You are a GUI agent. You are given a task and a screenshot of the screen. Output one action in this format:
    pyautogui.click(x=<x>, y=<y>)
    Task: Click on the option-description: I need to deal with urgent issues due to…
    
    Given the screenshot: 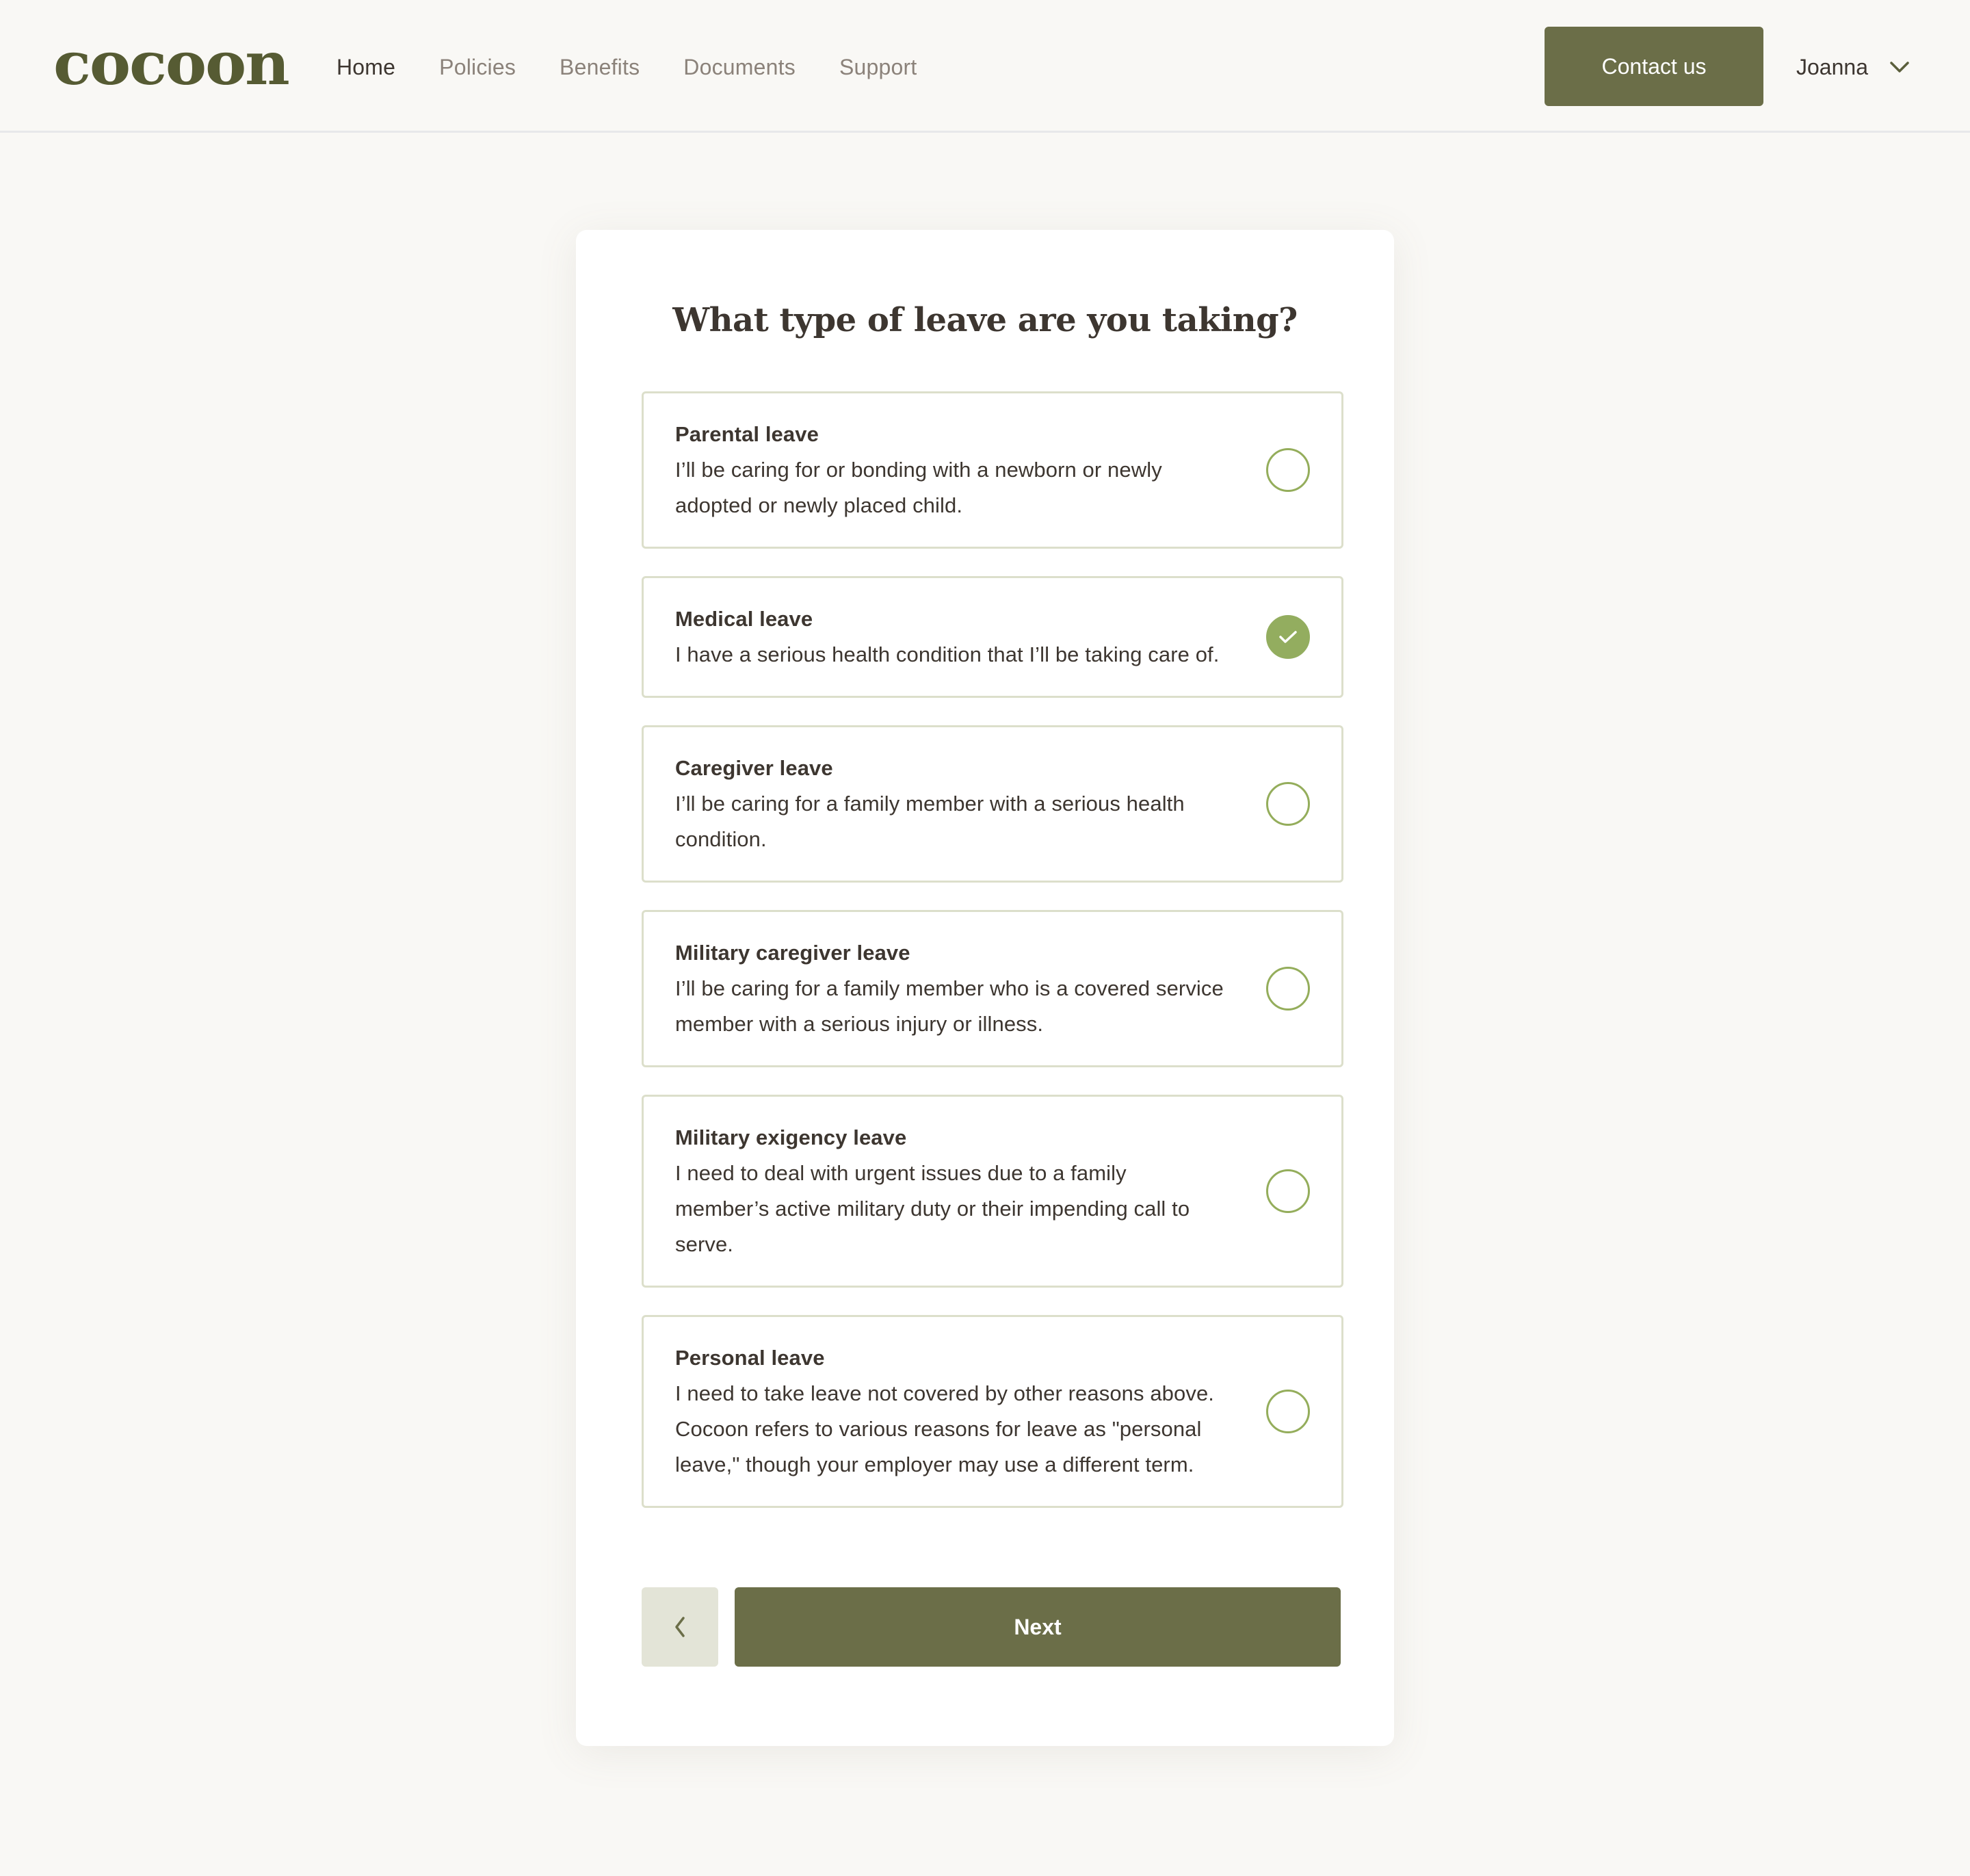 What is the action you would take?
    pyautogui.click(x=932, y=1208)
    